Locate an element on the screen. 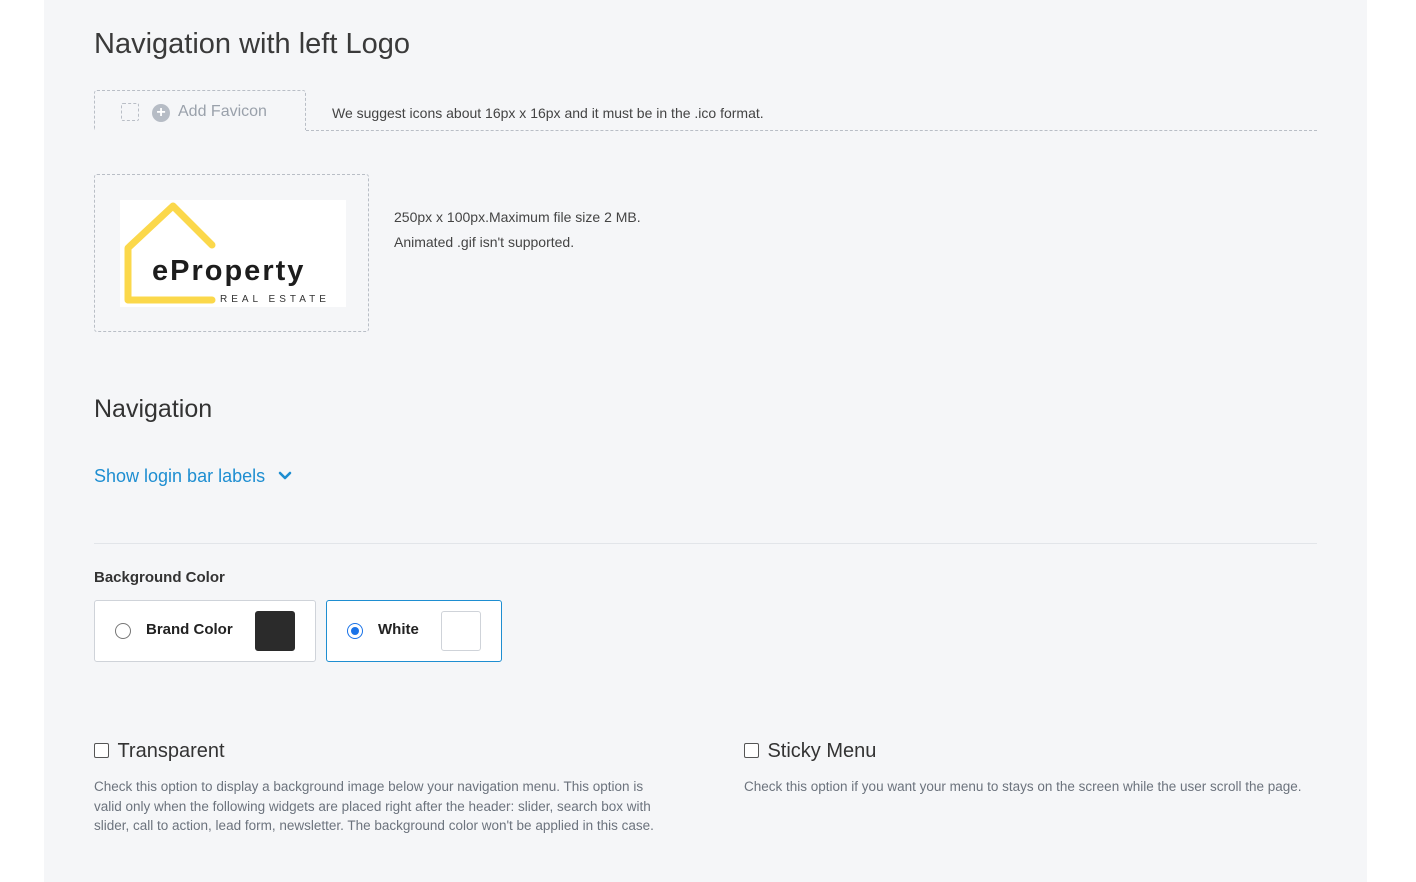  section-divider is located at coordinates (705, 543).